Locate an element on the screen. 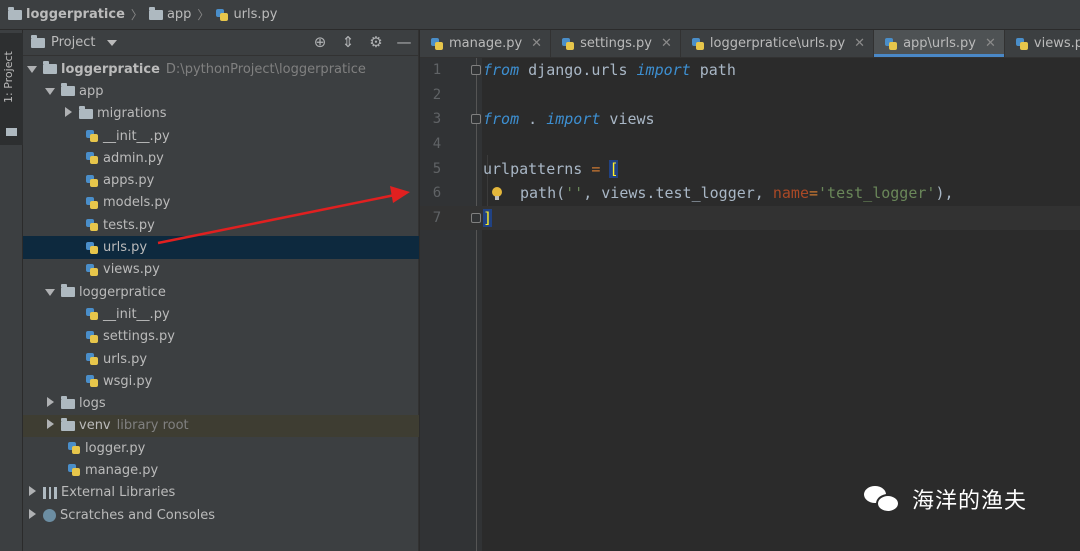 The height and width of the screenshot is (551, 1080). tree-item-label: venv is located at coordinates (95, 426).